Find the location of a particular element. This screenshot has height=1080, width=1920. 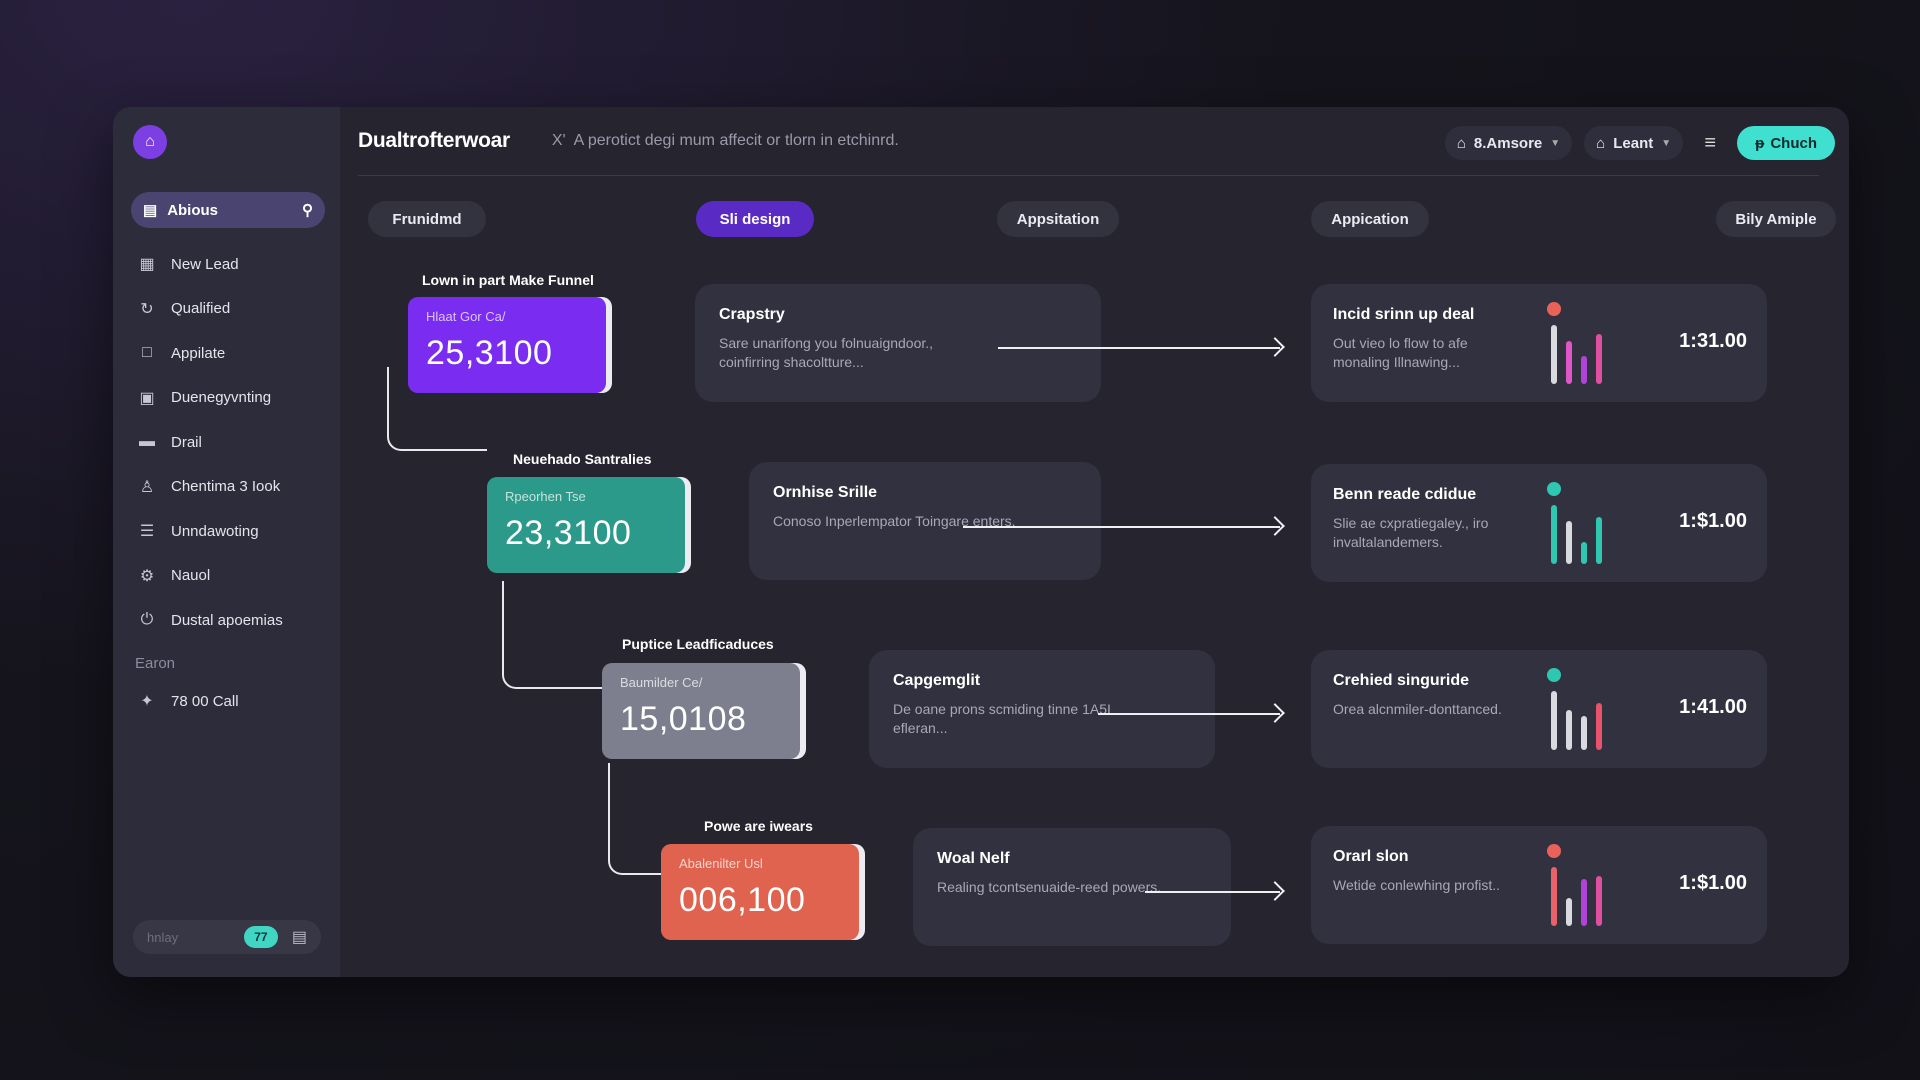

funnel-stage-card: Hlaat Gor Ca/ 25,3100 is located at coordinates (507, 345).